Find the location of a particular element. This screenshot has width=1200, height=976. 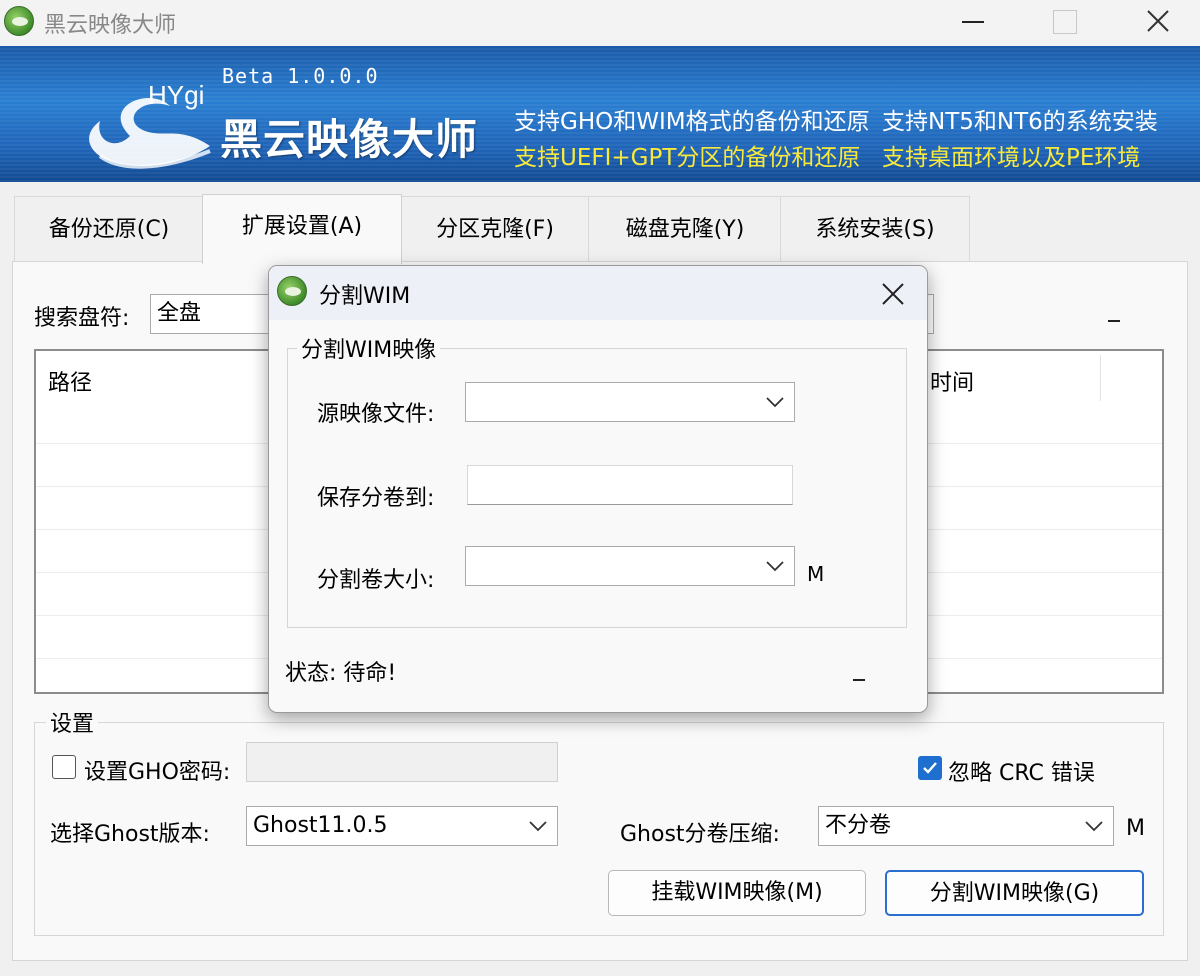

tab-partition-clone: 分区克隆(F) is located at coordinates (495, 229).